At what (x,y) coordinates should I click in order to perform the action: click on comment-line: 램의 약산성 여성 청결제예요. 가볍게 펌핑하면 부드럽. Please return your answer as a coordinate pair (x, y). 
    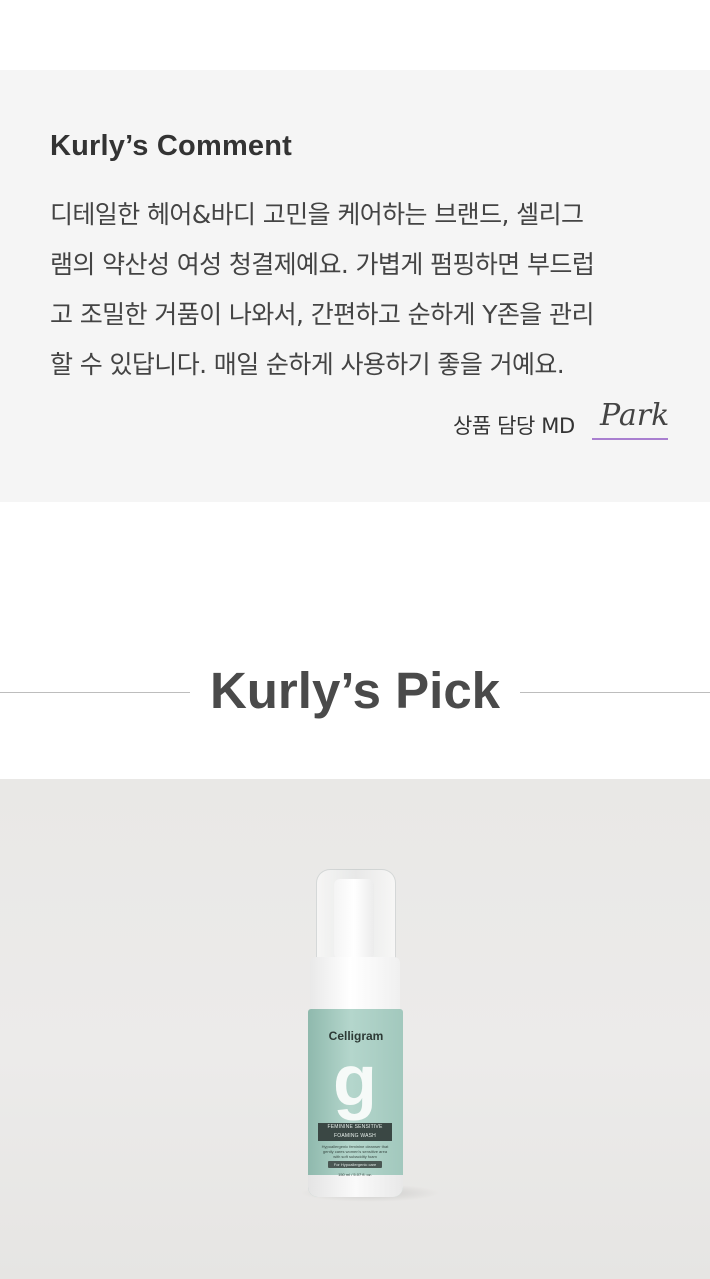
    Looking at the image, I should click on (322, 264).